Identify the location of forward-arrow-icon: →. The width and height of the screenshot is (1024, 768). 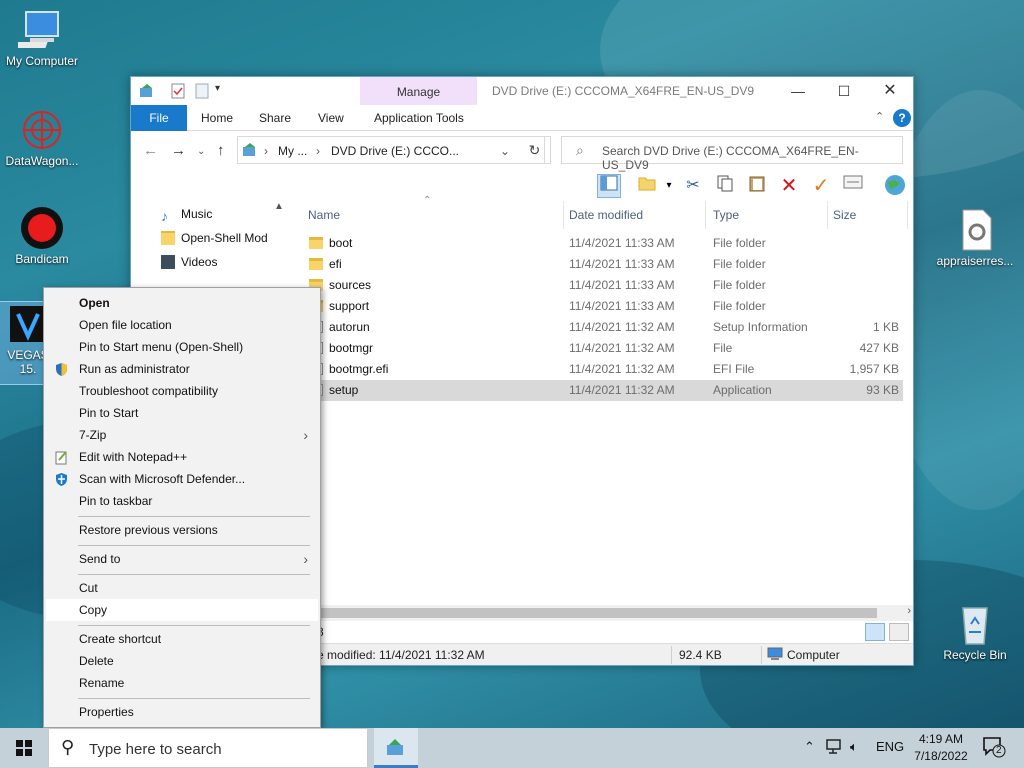
(178, 150).